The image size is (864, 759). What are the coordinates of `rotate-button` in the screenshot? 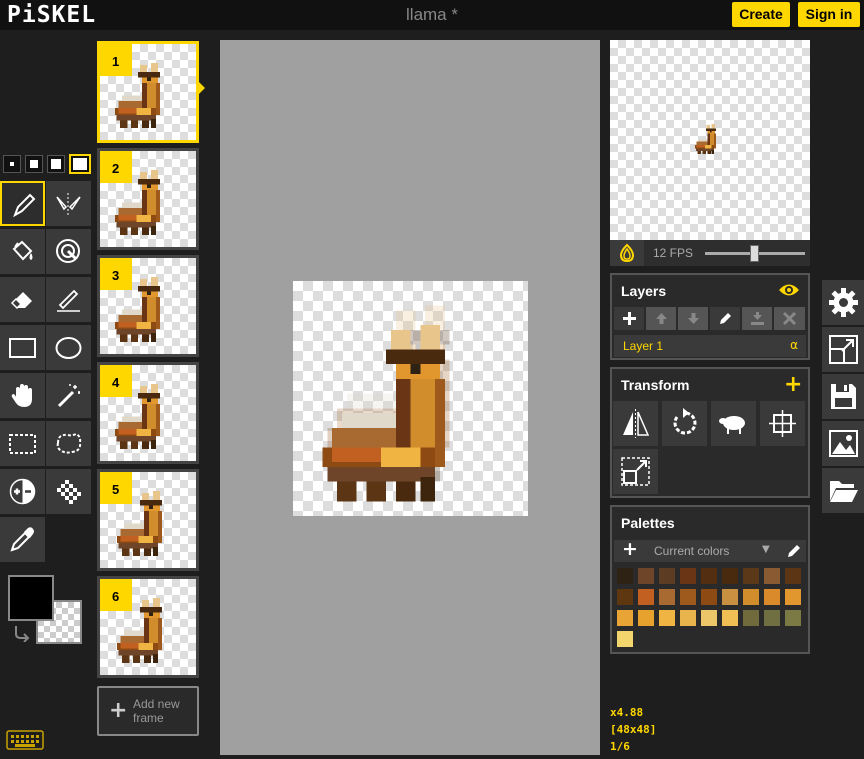 It's located at (684, 423).